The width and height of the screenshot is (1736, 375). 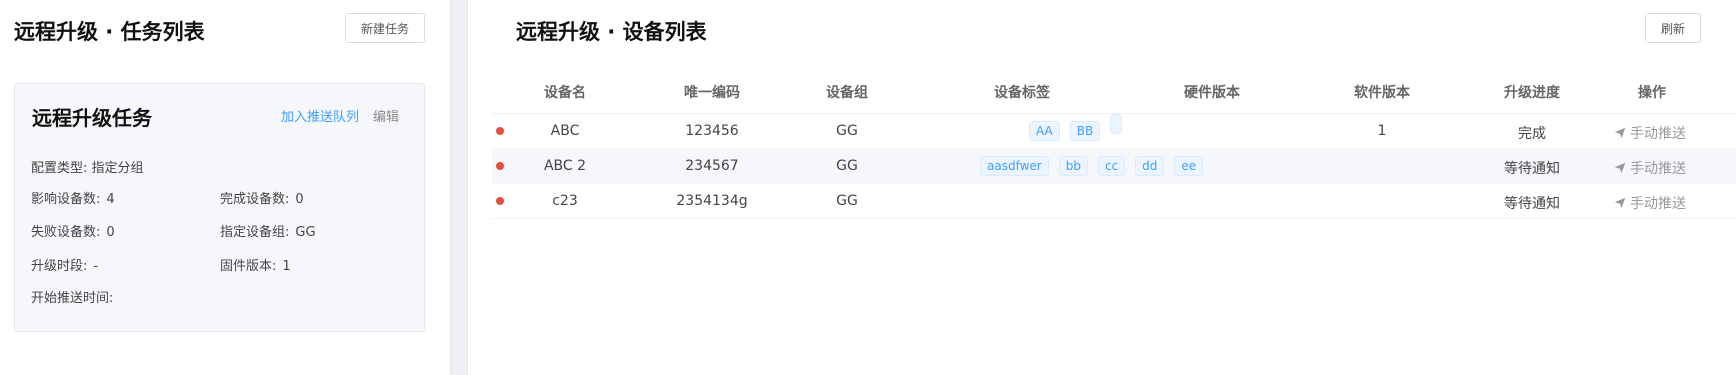 I want to click on config-type-field: 配置类型: 指定分组, so click(x=87, y=168).